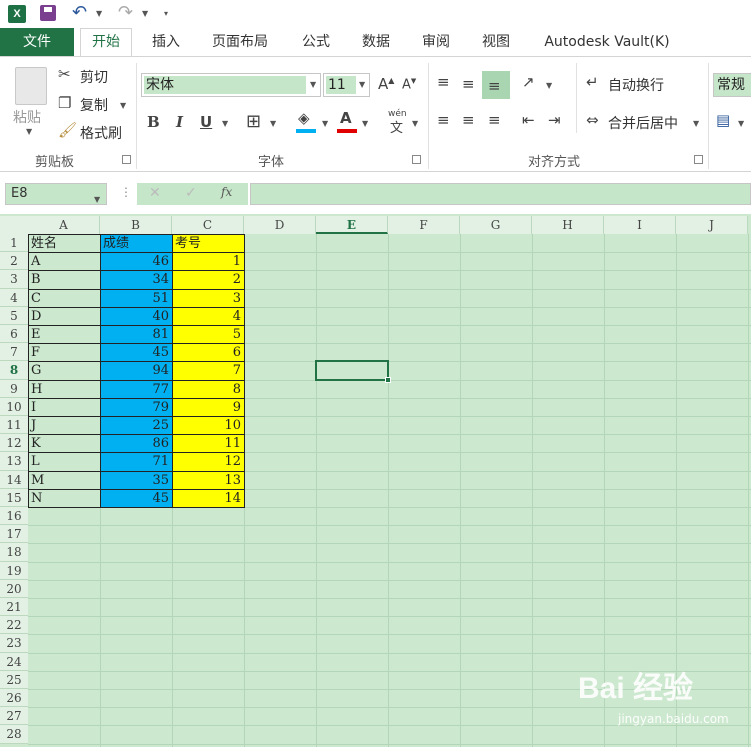 This screenshot has height=747, width=751. Describe the element at coordinates (136, 389) in the screenshot. I see `table-cell: 77` at that location.